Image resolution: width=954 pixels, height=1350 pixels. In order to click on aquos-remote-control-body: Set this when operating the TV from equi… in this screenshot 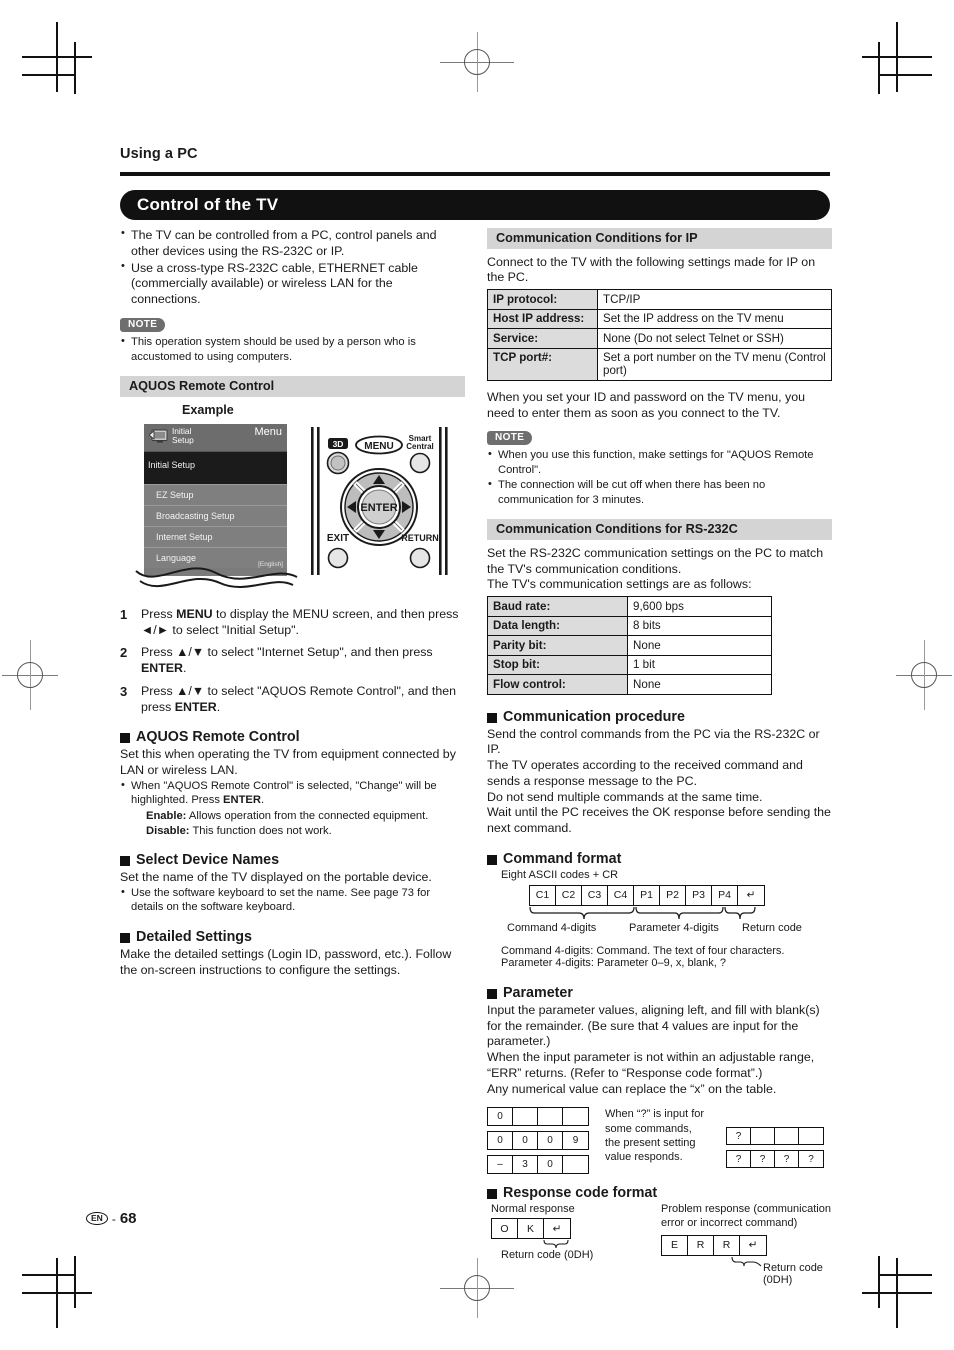, I will do `click(288, 762)`.